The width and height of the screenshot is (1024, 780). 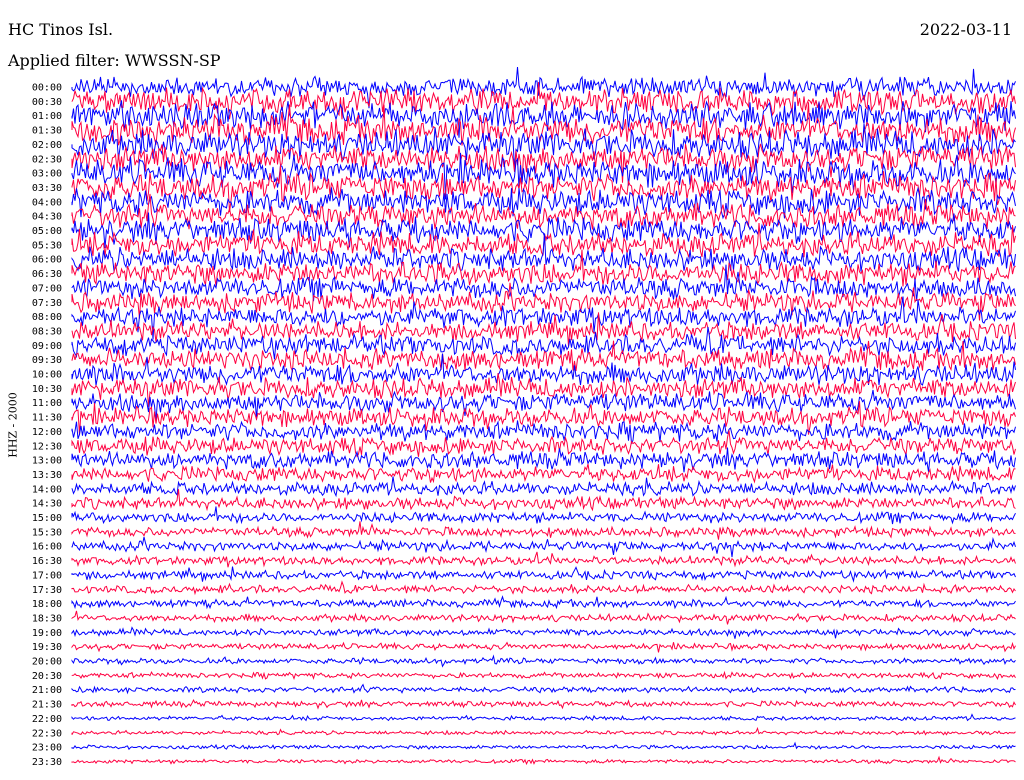 I want to click on row-time-label: 14:30, so click(x=47, y=504).